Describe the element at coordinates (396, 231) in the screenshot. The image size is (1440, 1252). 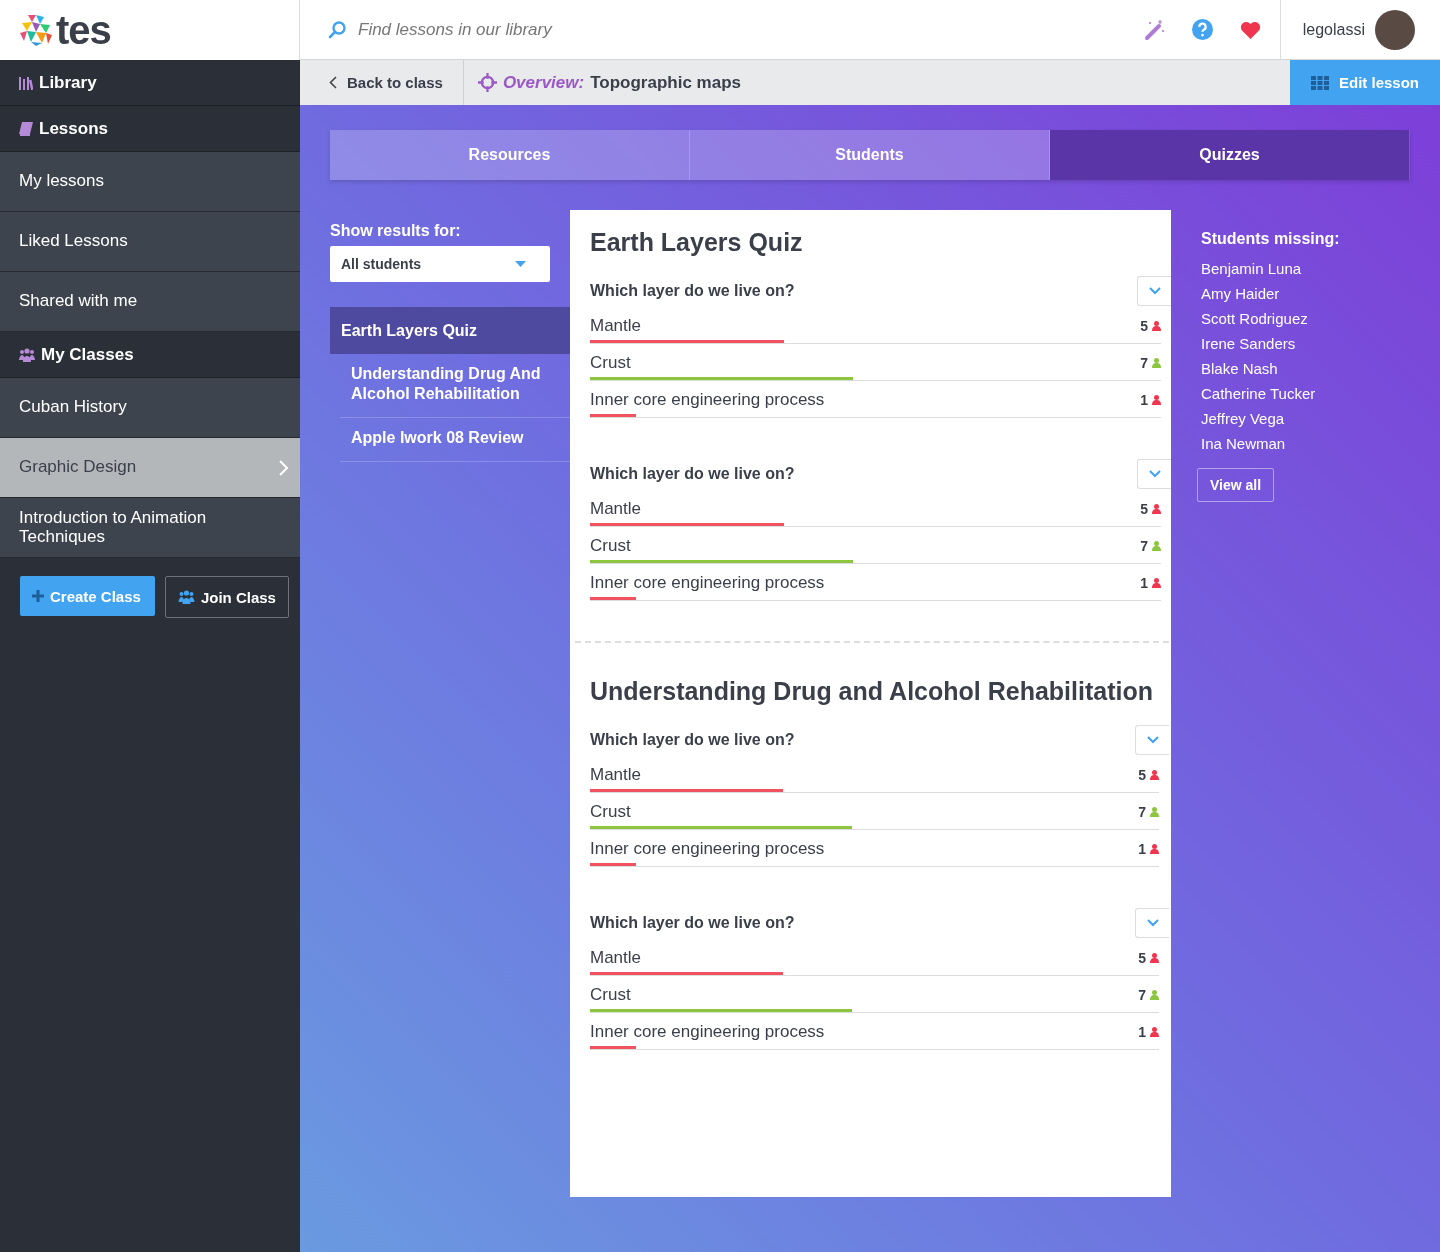
I see `filter-label: Show results for:` at that location.